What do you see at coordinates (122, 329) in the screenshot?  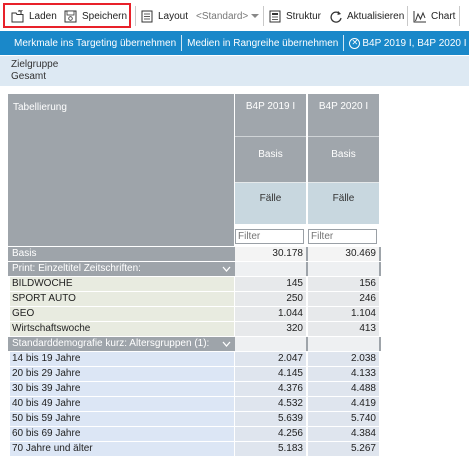 I see `row-label: Wirtschaftswoche` at bounding box center [122, 329].